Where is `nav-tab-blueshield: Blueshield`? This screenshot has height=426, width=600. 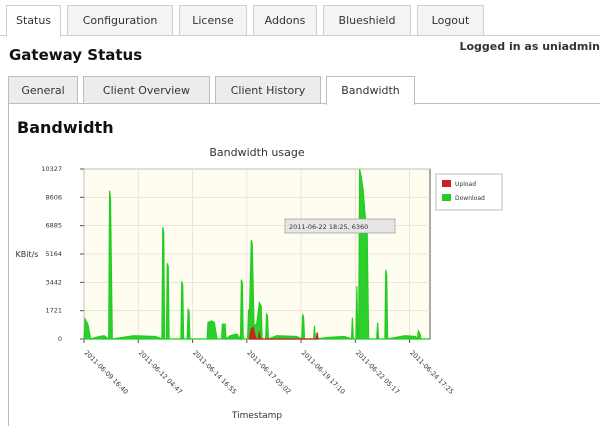 nav-tab-blueshield: Blueshield is located at coordinates (367, 20).